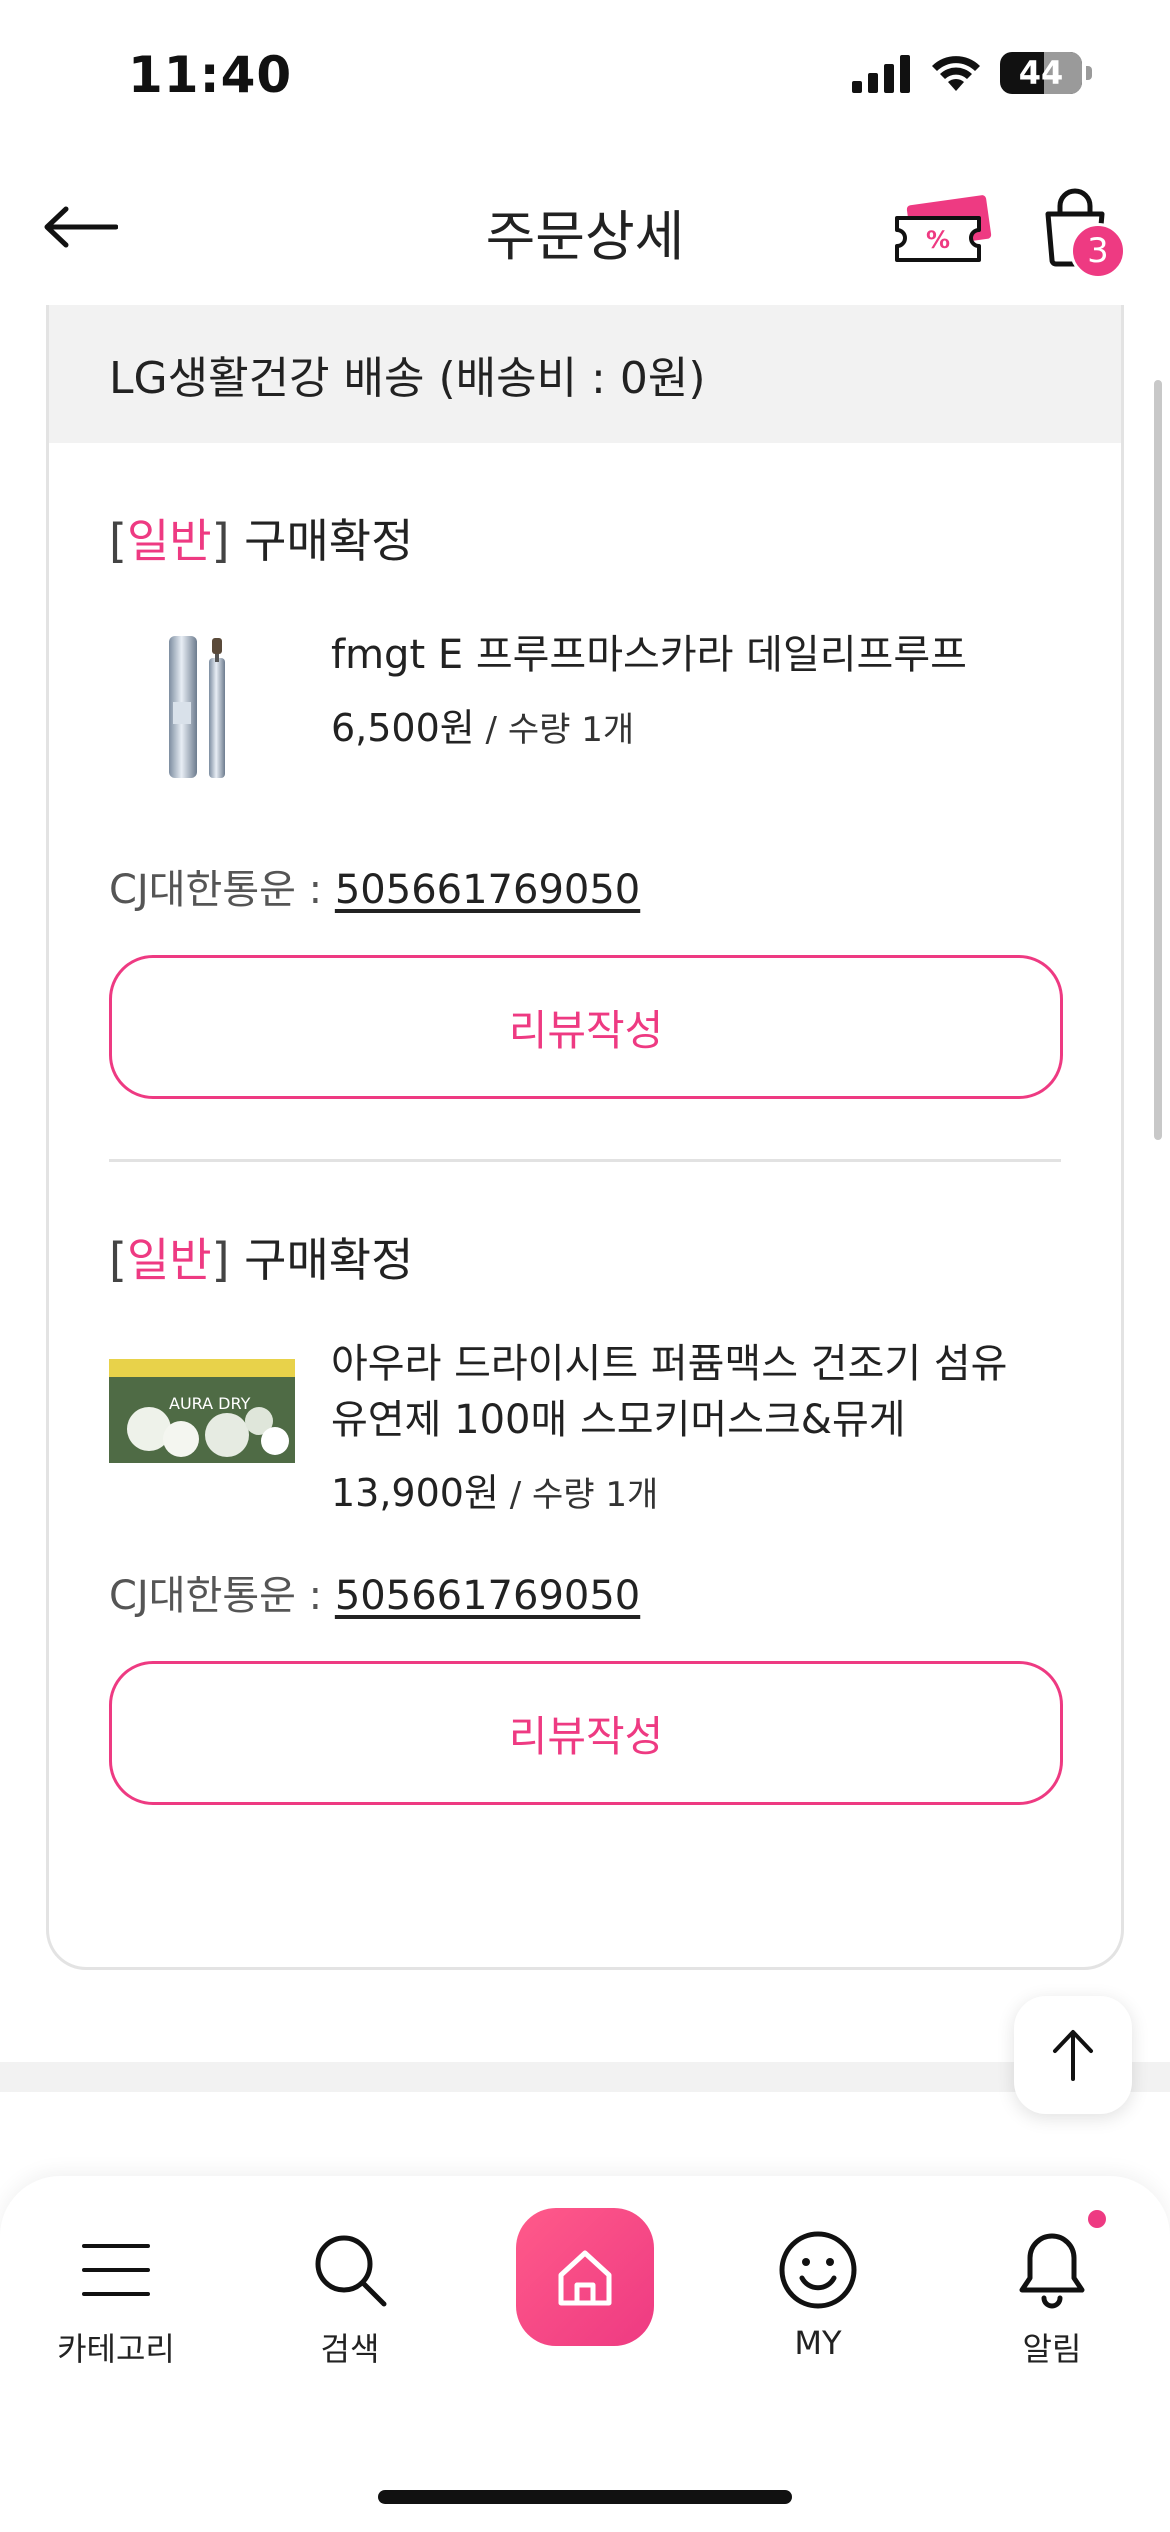 This screenshot has width=1170, height=2532. What do you see at coordinates (585, 2497) in the screenshot?
I see `home-indicator` at bounding box center [585, 2497].